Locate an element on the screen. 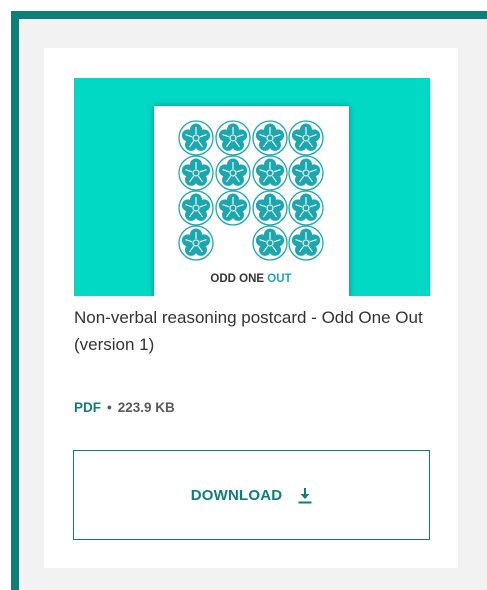 This screenshot has width=487, height=590. postcard-caption: ODD ONE OUT is located at coordinates (250, 279).